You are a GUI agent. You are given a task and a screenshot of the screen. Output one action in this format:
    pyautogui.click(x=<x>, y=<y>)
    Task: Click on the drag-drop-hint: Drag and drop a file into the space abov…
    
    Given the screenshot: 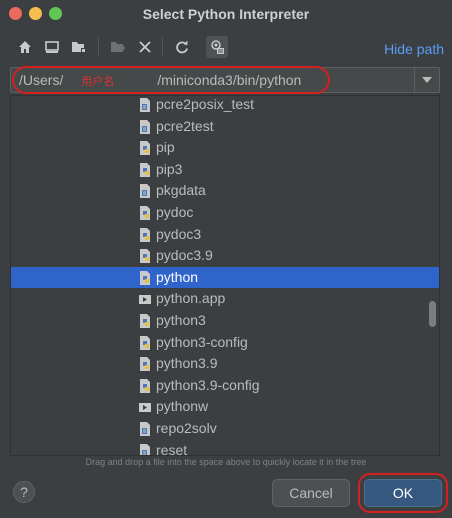 What is the action you would take?
    pyautogui.click(x=226, y=462)
    